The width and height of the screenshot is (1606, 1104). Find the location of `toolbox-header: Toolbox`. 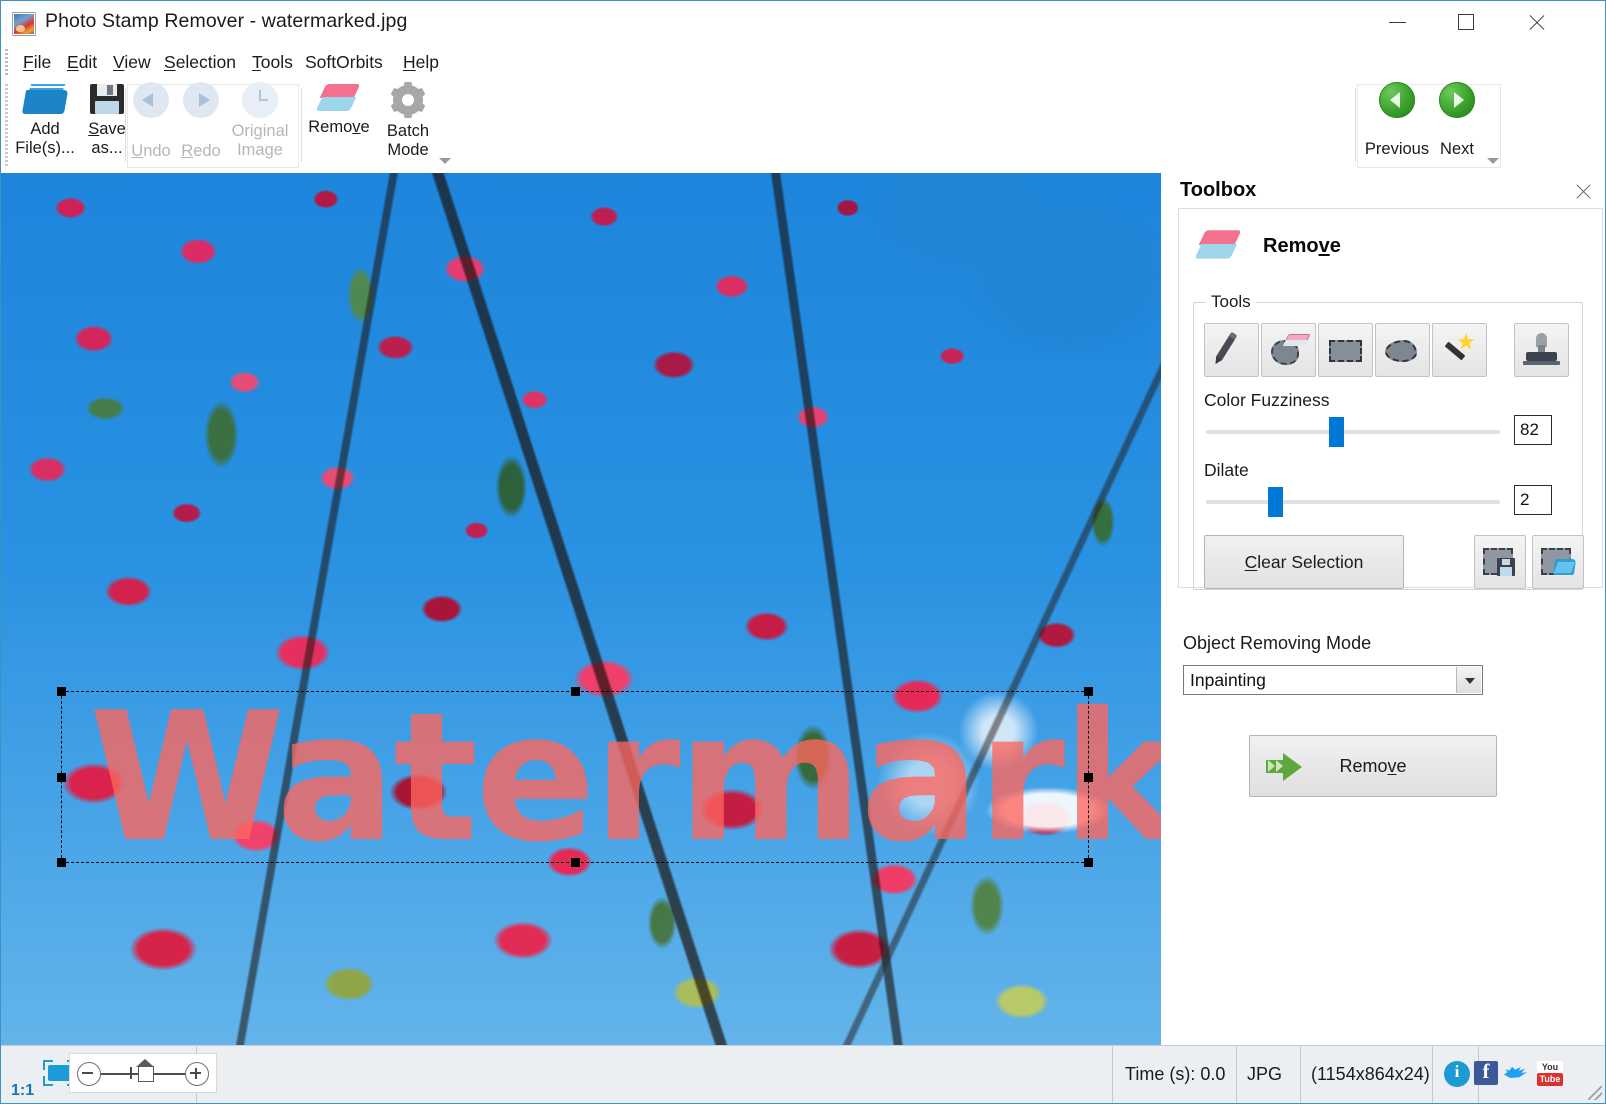

toolbox-header: Toolbox is located at coordinates (1385, 193).